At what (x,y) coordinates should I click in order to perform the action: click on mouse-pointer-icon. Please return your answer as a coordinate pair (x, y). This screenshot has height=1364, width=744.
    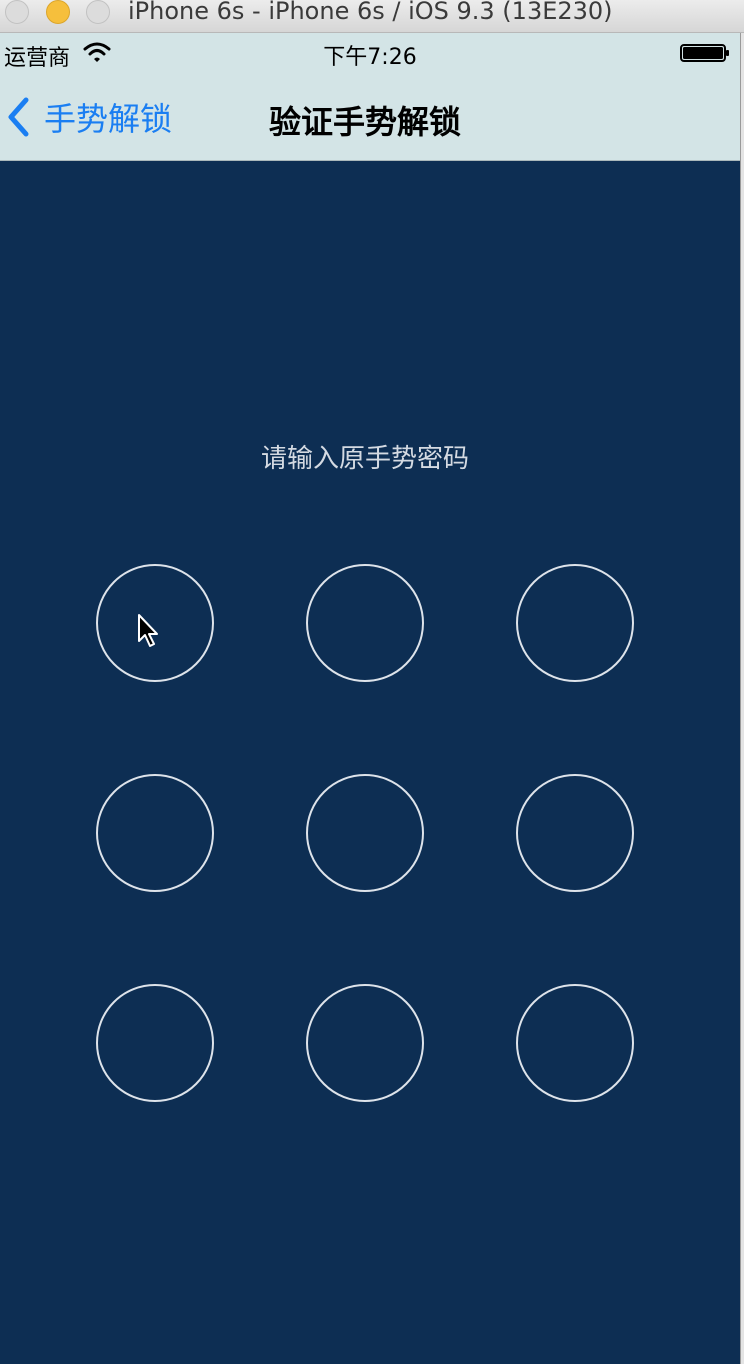
    Looking at the image, I should click on (148, 630).